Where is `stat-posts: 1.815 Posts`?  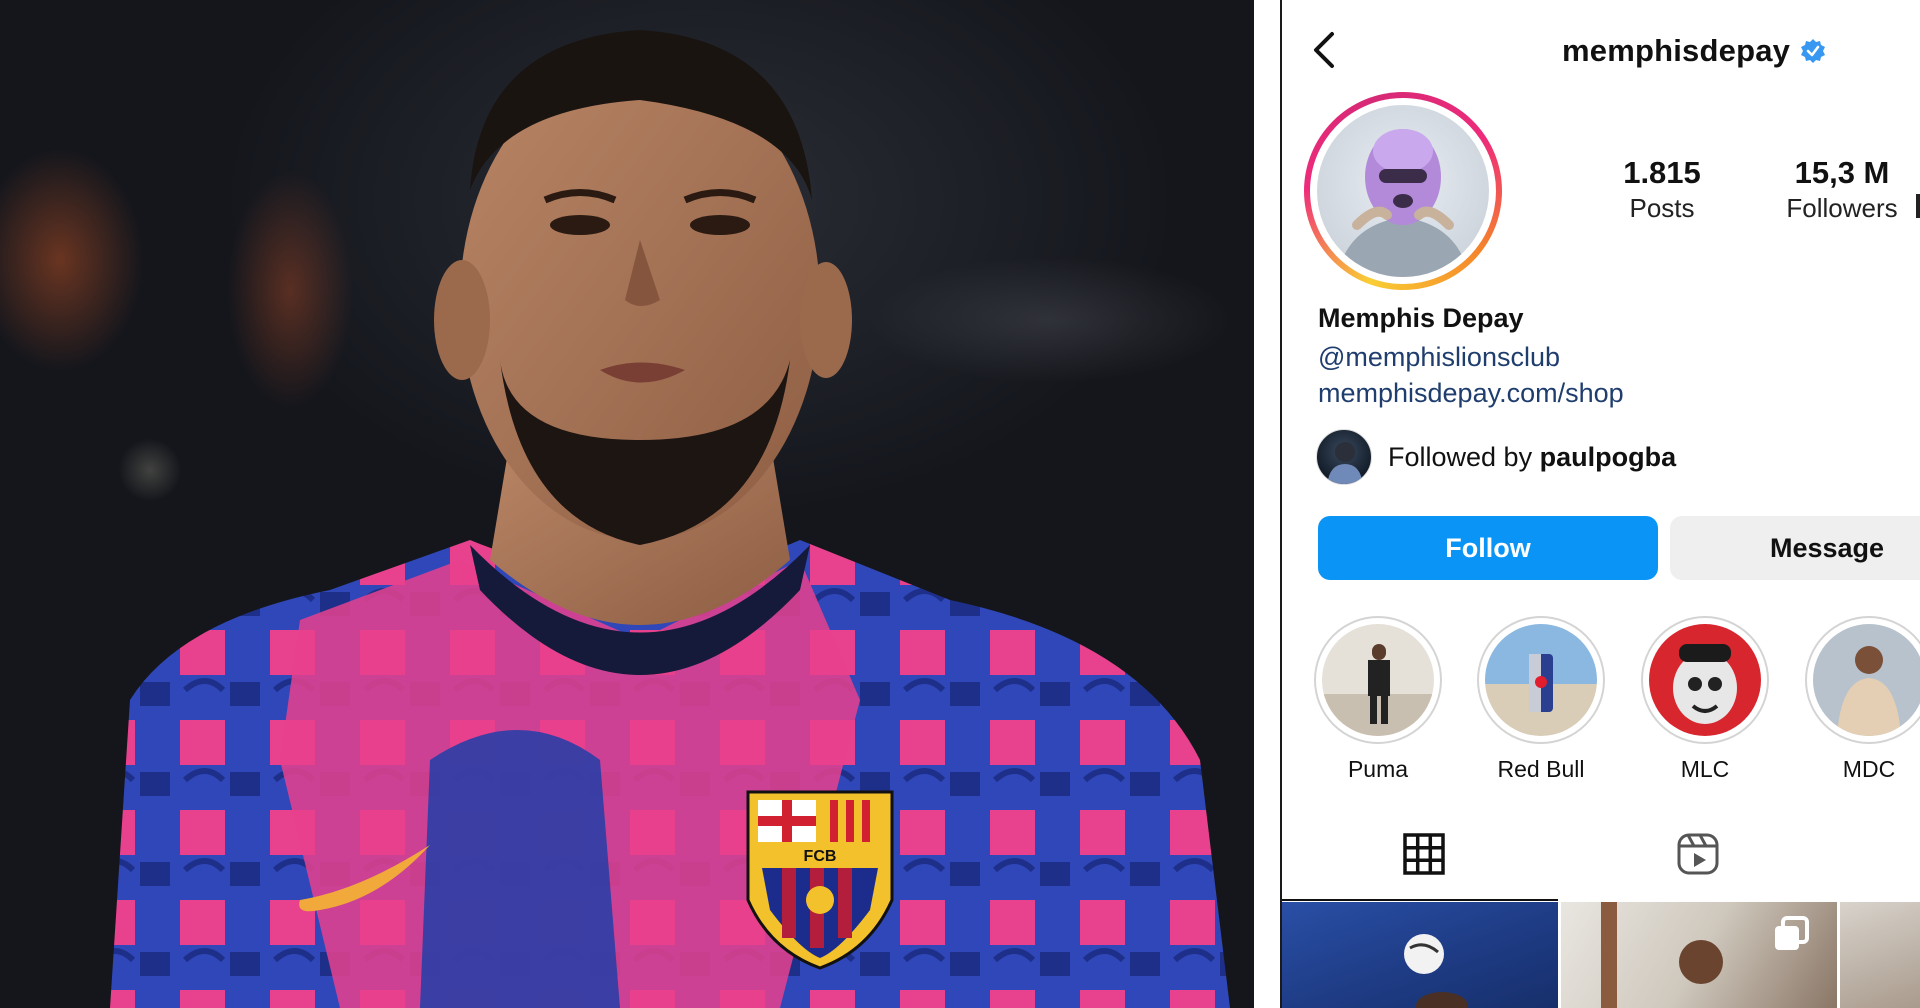
stat-posts: 1.815 Posts is located at coordinates (1662, 191).